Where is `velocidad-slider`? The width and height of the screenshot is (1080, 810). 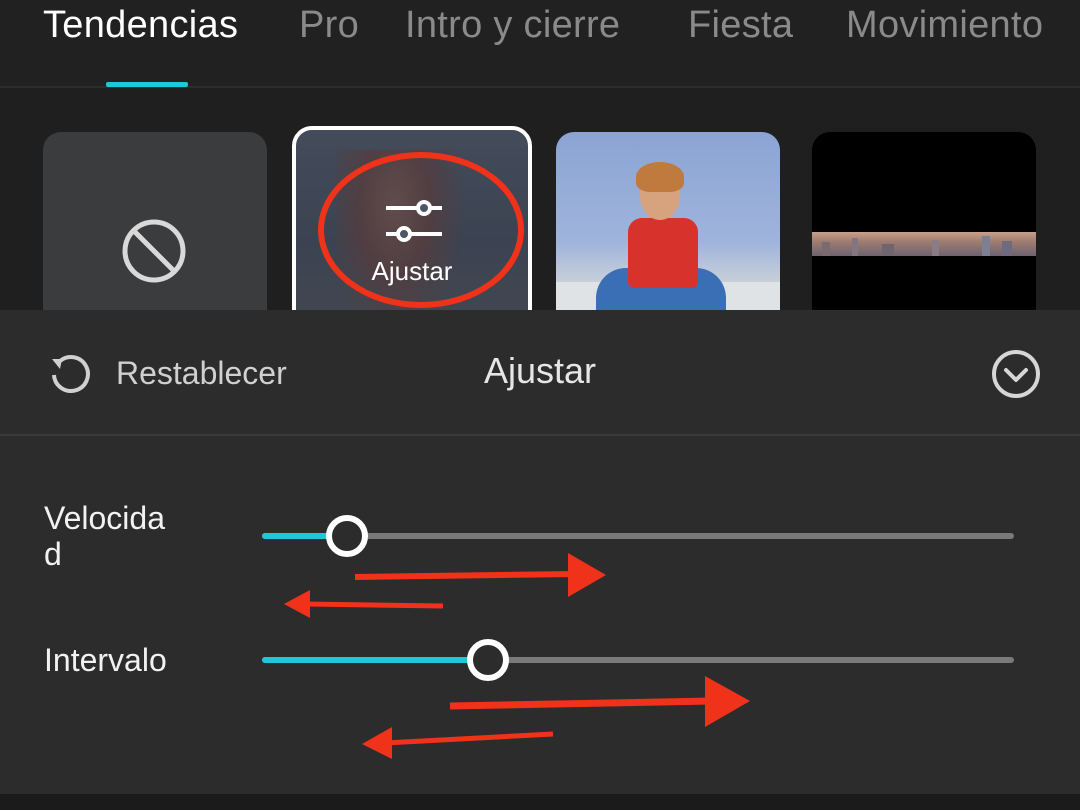 velocidad-slider is located at coordinates (638, 536).